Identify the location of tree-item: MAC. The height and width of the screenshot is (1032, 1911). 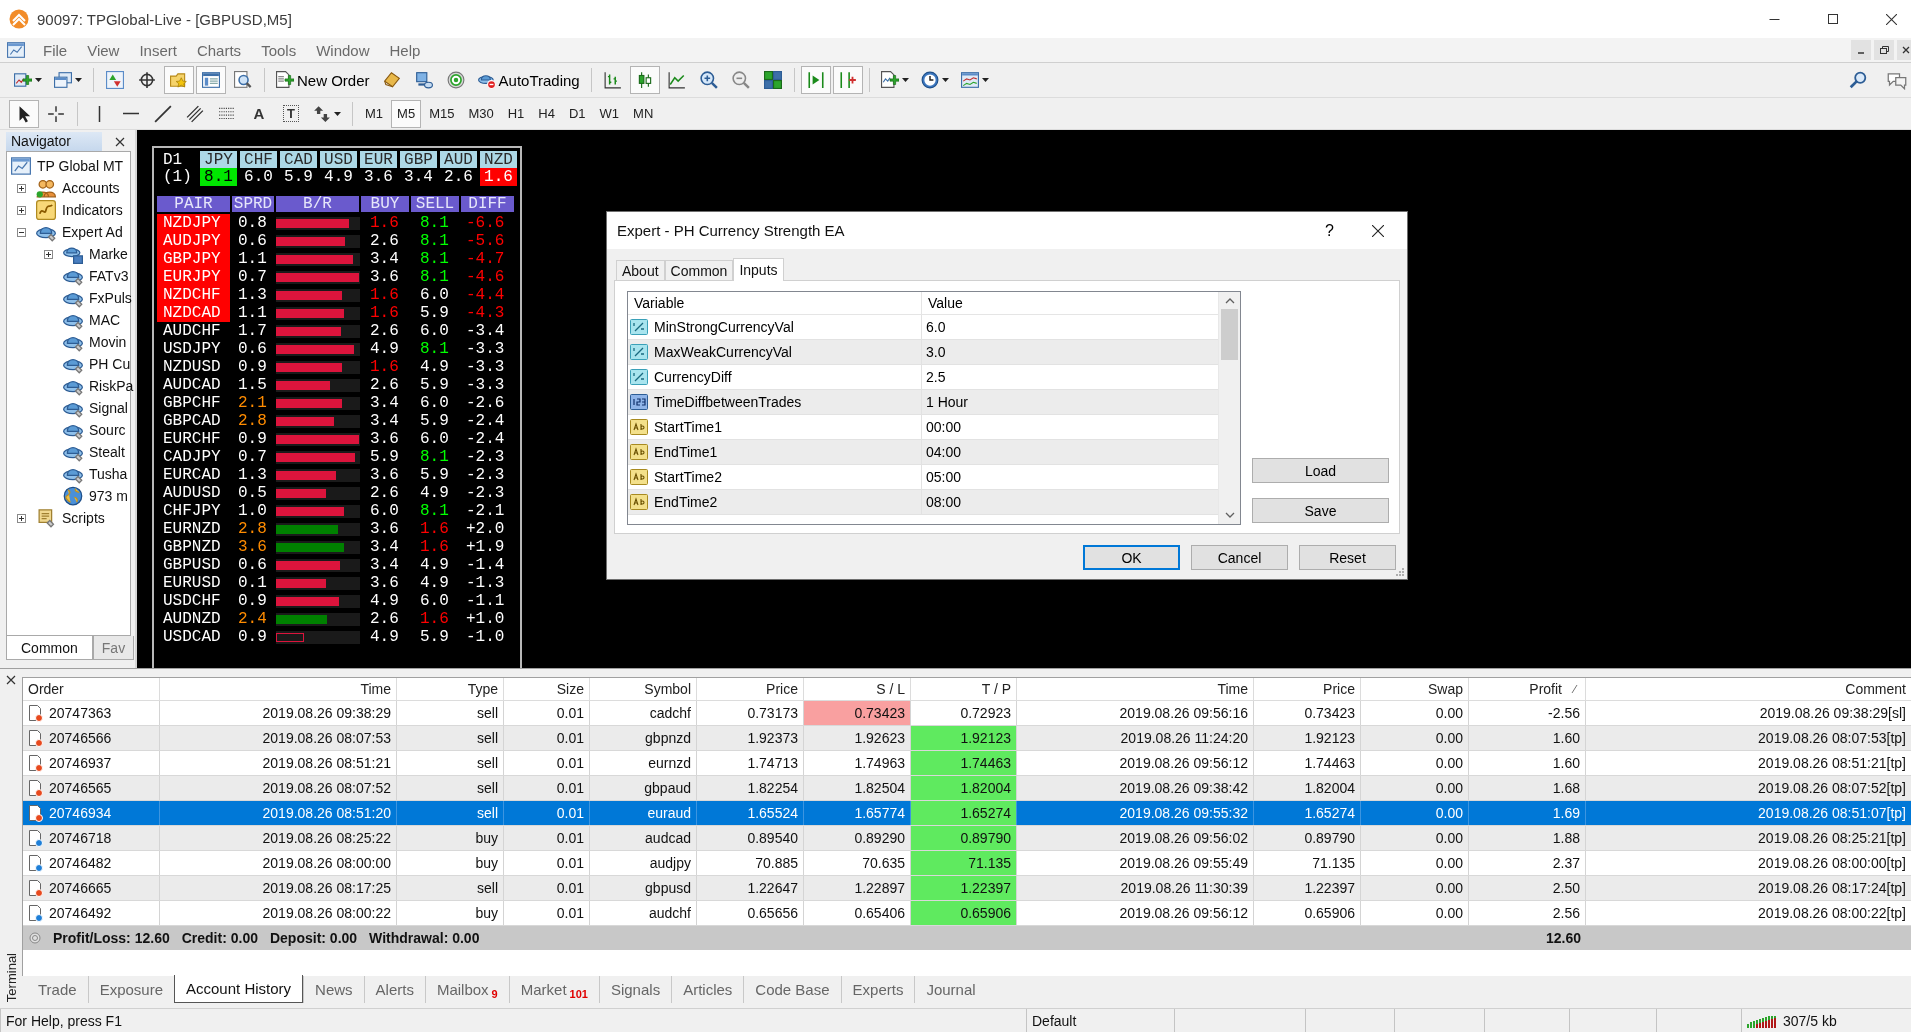
(105, 320).